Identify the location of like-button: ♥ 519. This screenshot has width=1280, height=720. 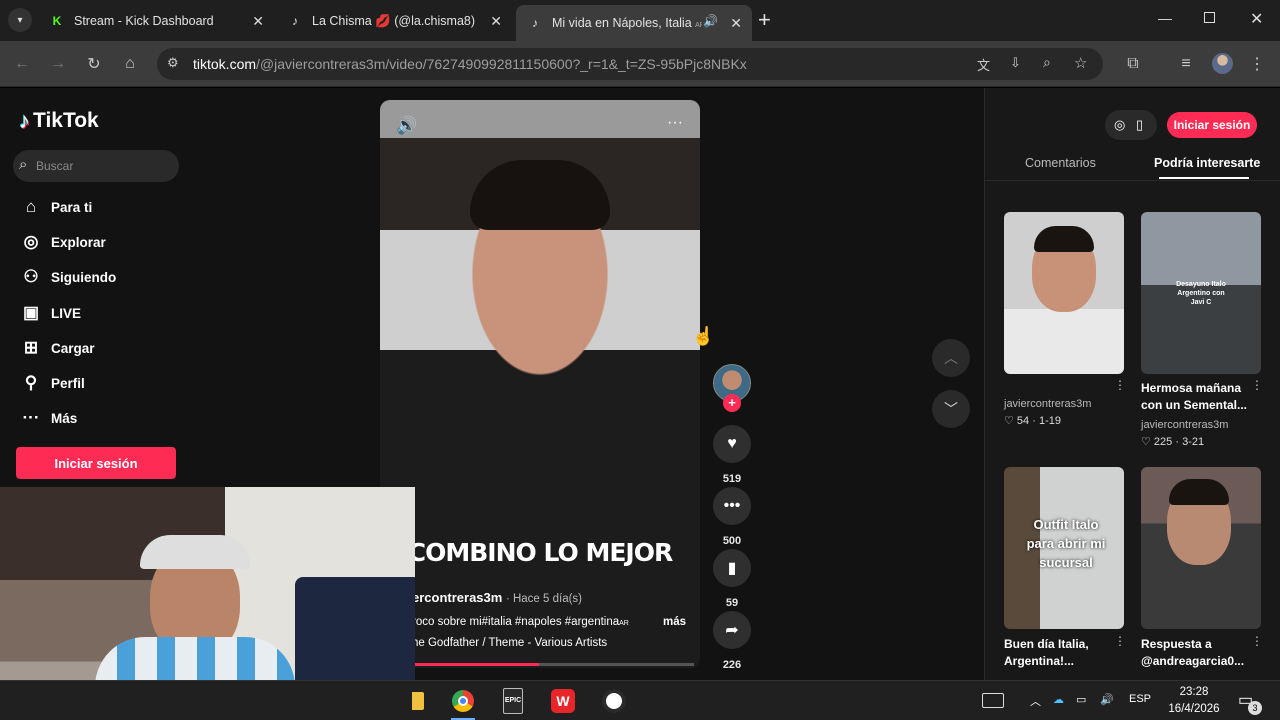
(732, 455).